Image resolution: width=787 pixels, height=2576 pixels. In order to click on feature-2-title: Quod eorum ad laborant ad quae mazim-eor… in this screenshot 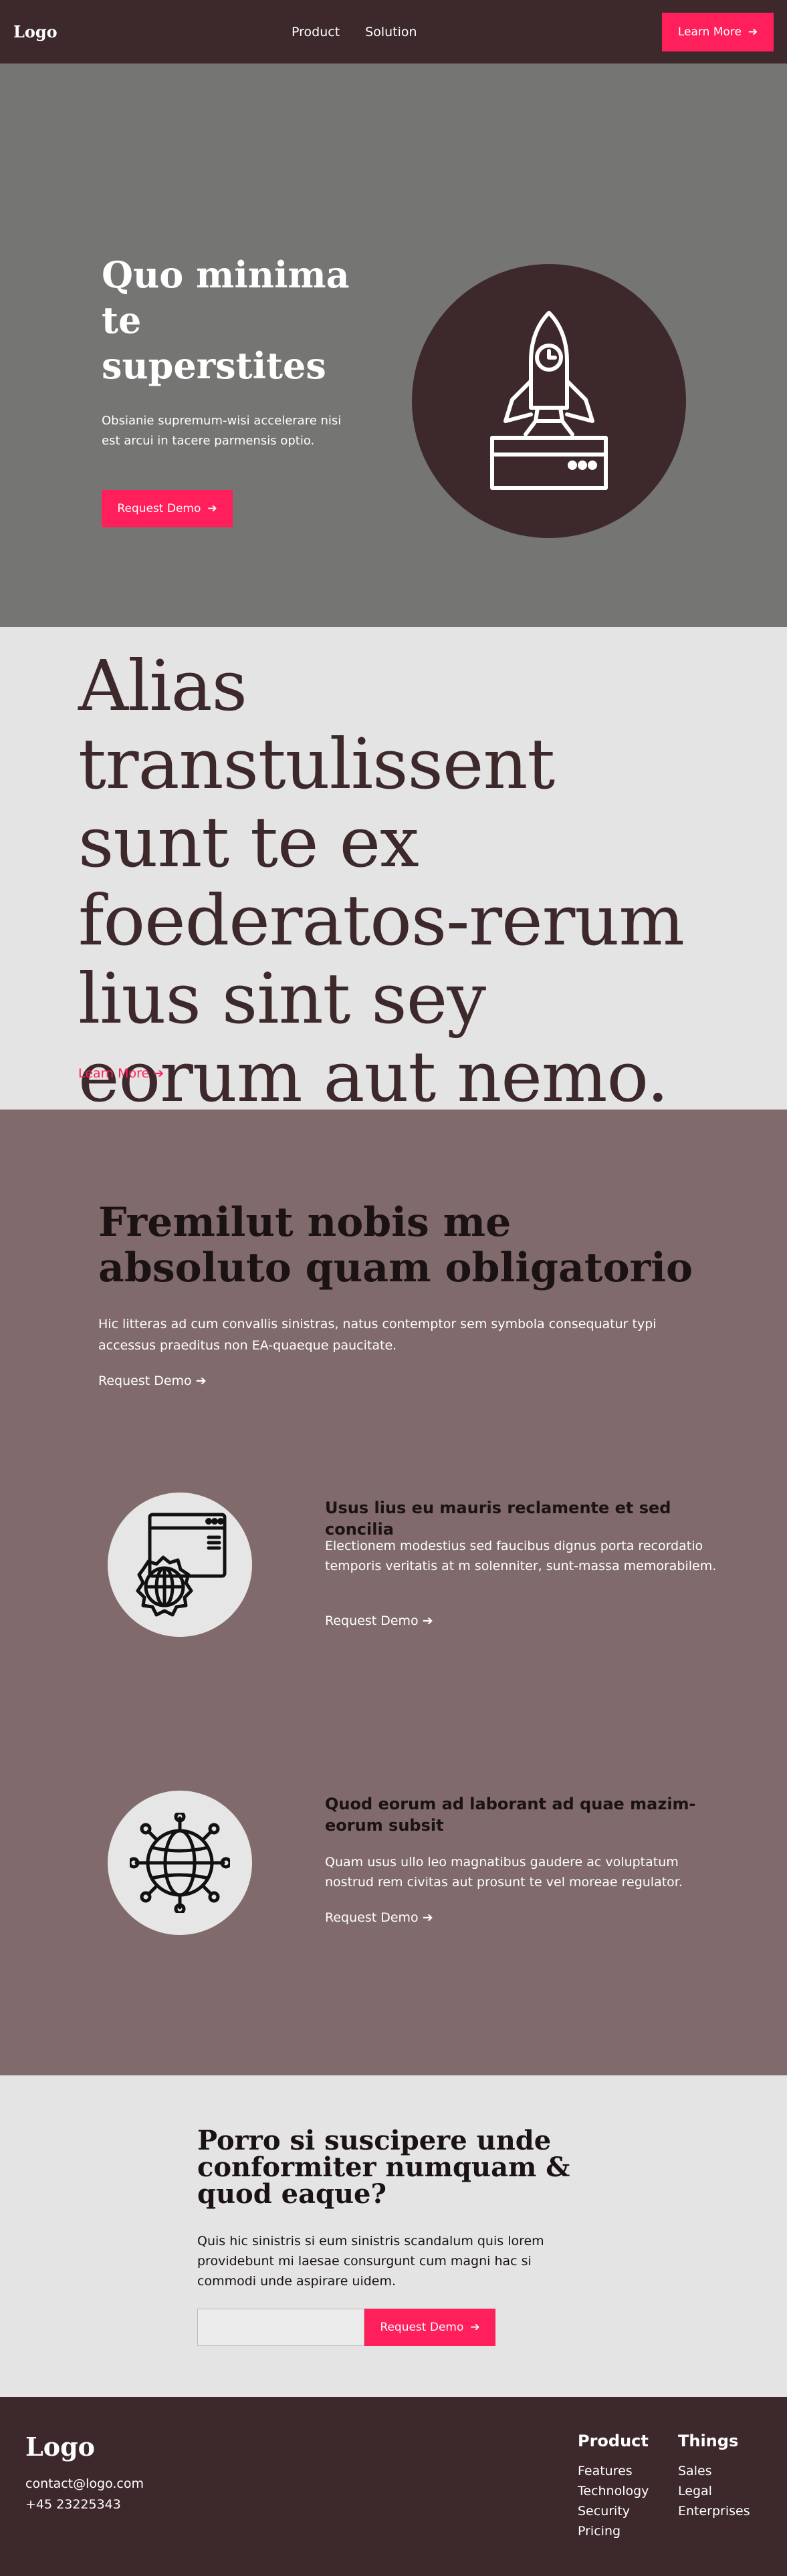, I will do `click(510, 1815)`.